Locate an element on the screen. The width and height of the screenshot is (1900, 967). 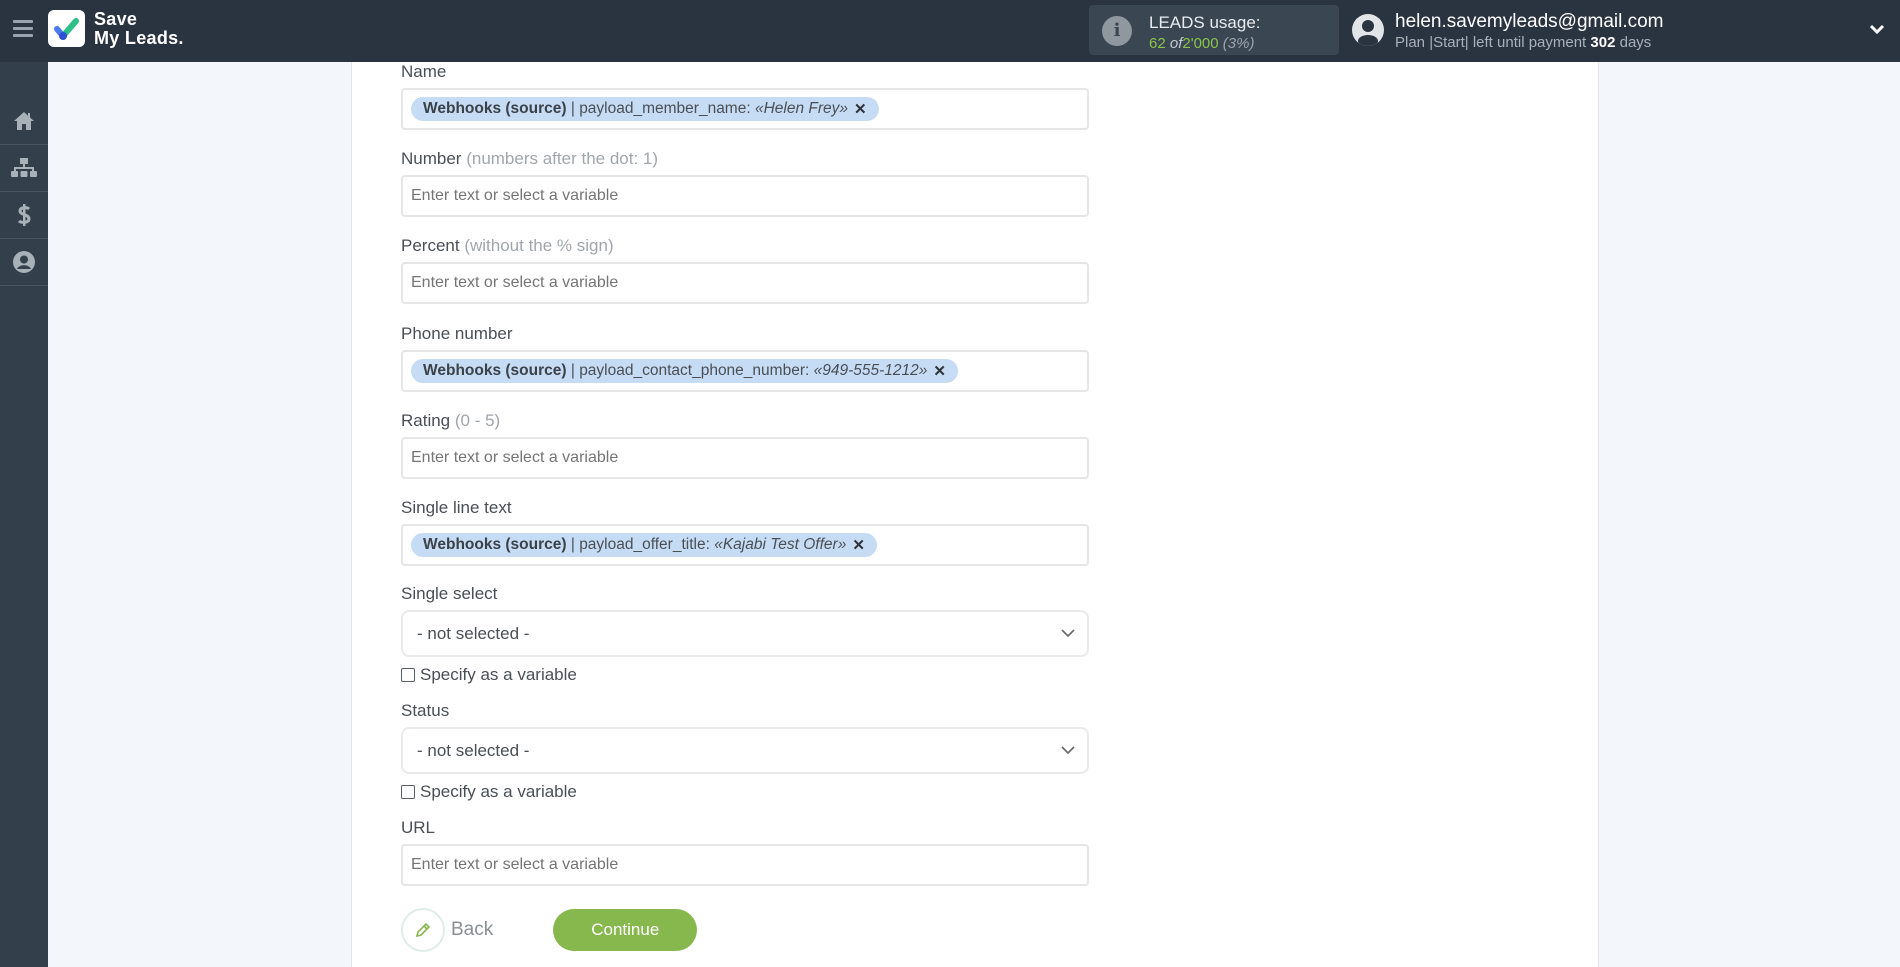
tag-value: «Helen Frey» is located at coordinates (801, 108).